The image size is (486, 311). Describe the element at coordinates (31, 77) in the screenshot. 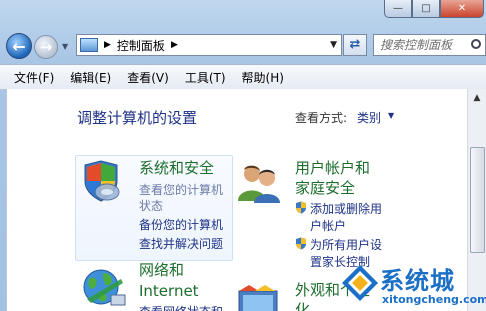

I see `menu-file: 文件(F)` at that location.